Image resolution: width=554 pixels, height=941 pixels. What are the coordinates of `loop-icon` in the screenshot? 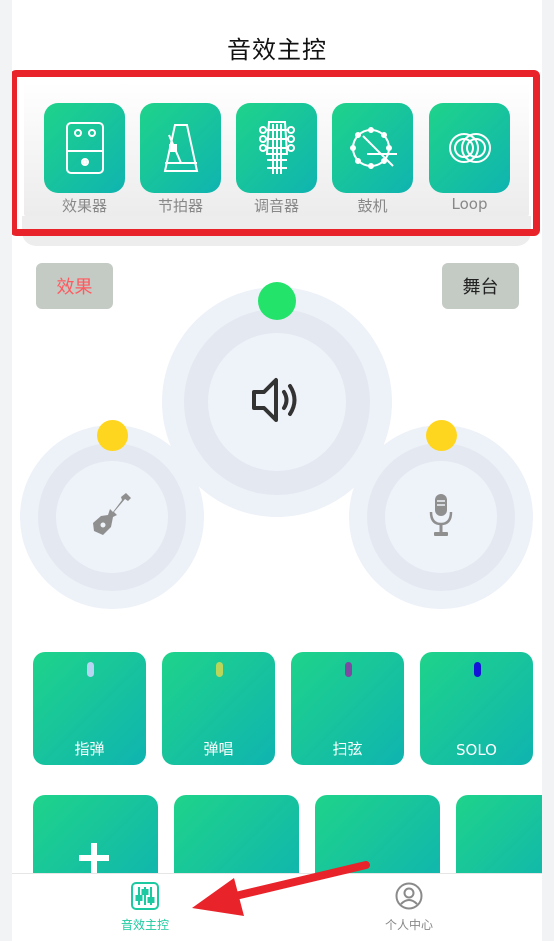 It's located at (469, 148).